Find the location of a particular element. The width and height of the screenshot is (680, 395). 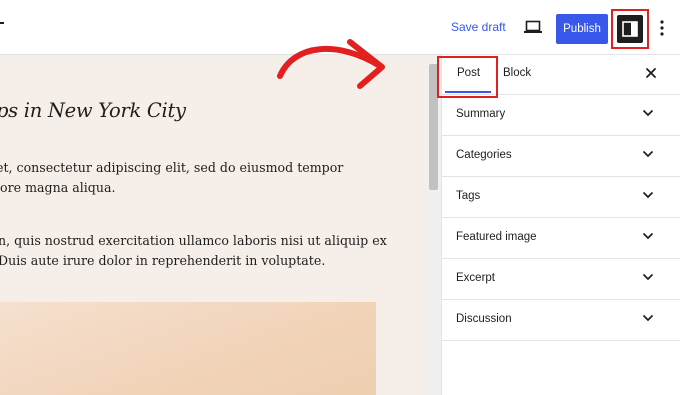

panel-discussion: Discussion is located at coordinates (561, 320).